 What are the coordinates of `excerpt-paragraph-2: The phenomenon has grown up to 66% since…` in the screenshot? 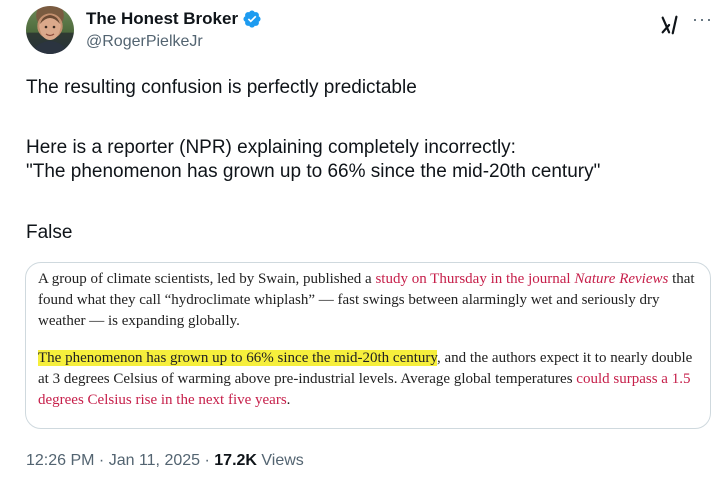 It's located at (372, 379).